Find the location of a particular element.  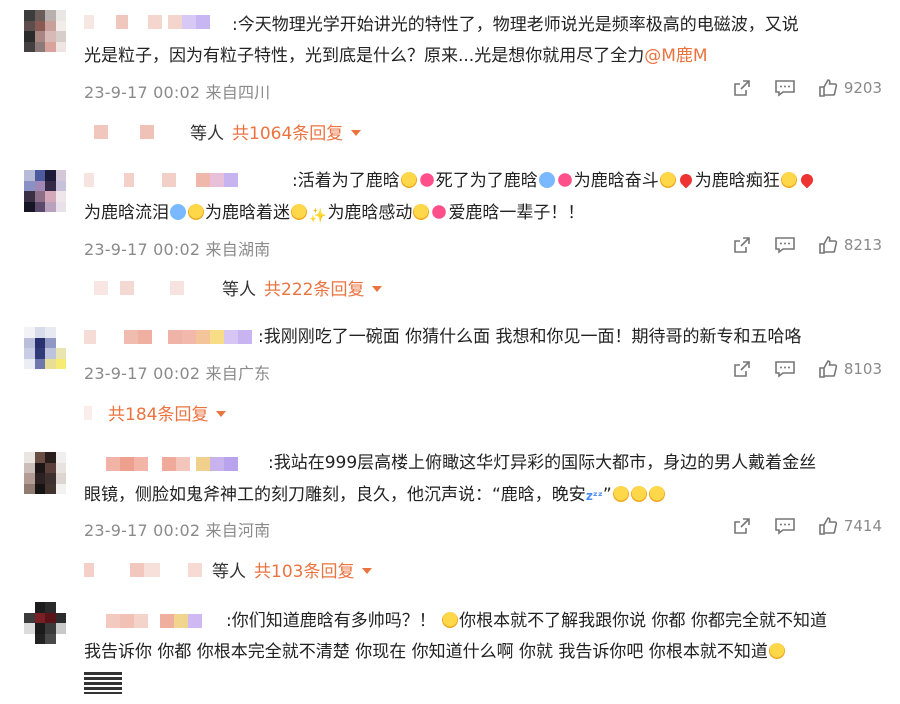

like-count: 9203 is located at coordinates (862, 88).